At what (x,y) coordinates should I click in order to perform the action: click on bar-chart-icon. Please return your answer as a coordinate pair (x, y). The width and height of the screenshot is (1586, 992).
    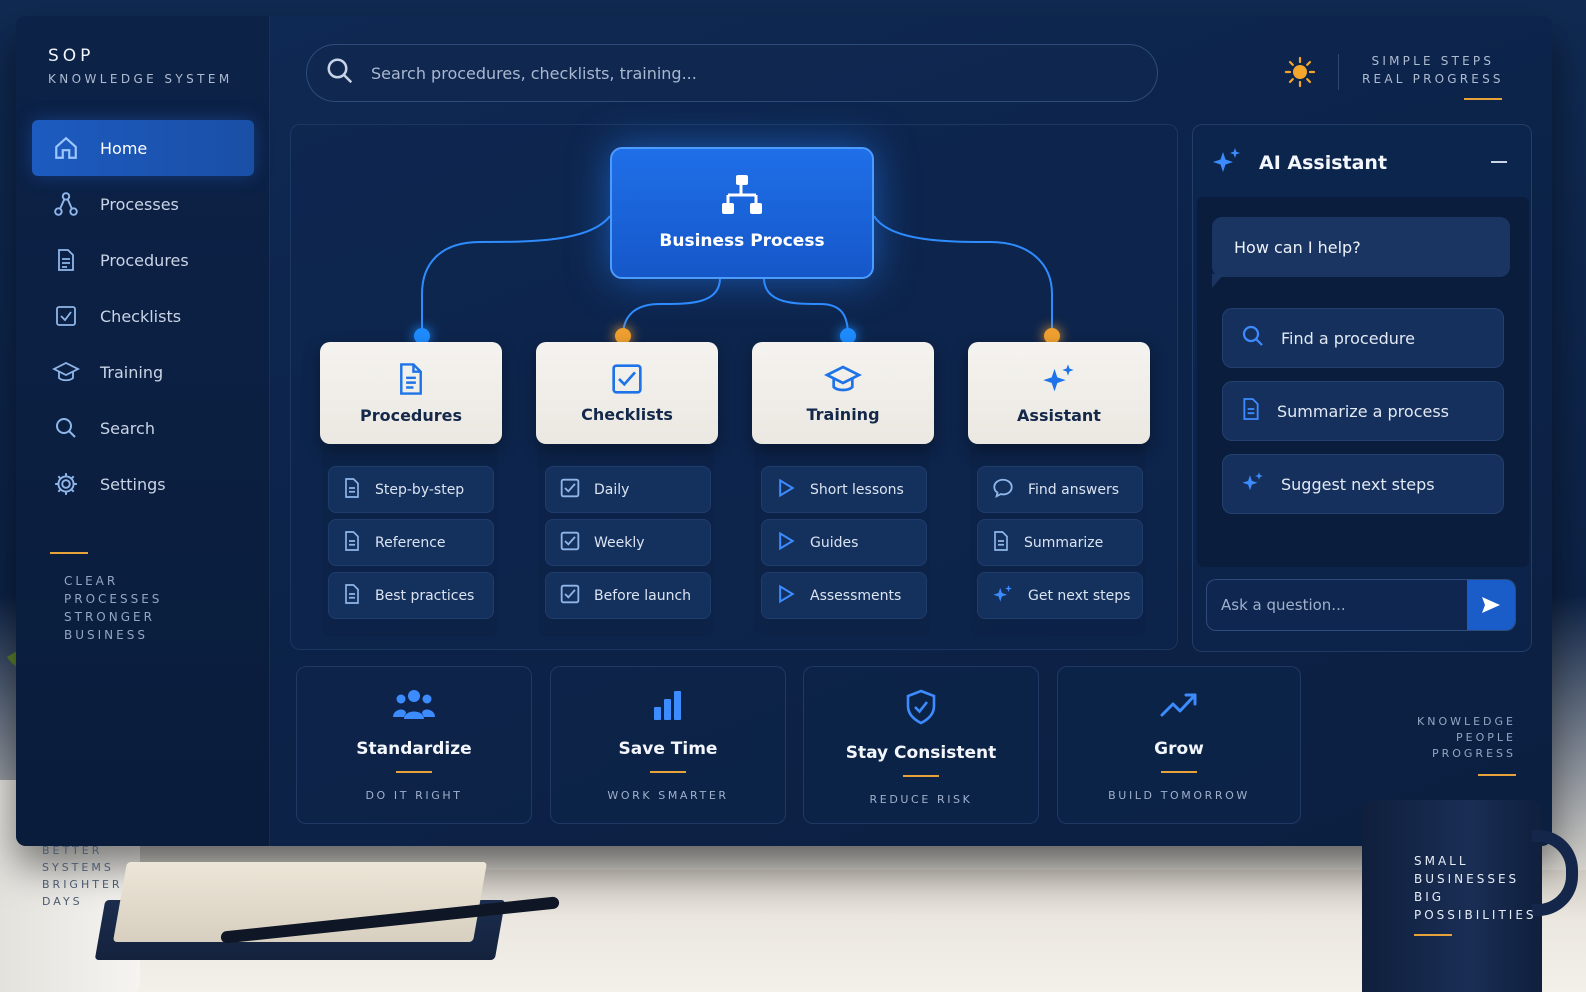
    Looking at the image, I should click on (668, 707).